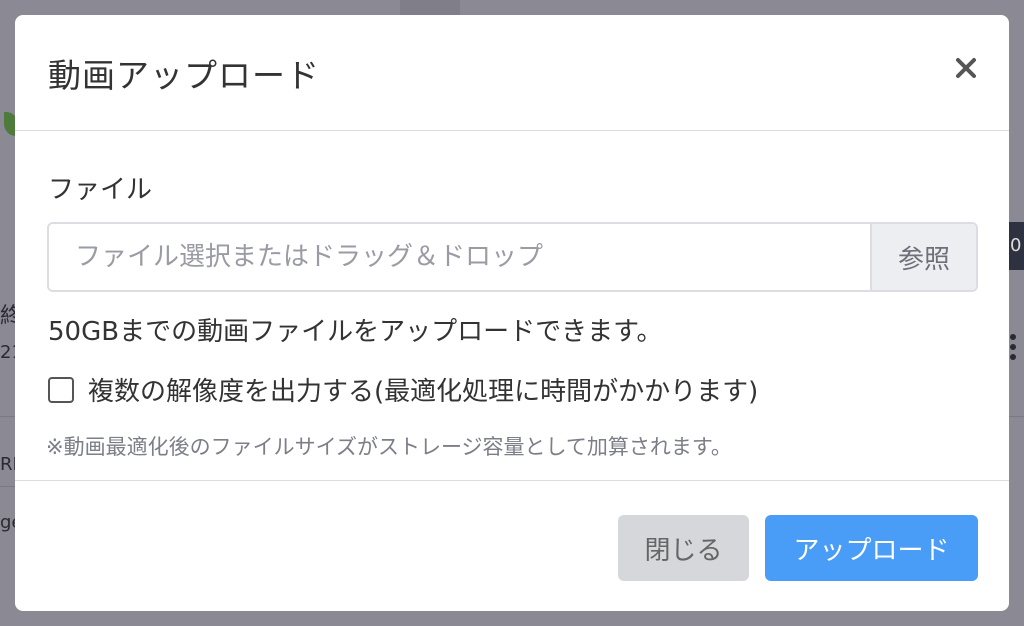  I want to click on browse-button: 参照, so click(923, 257).